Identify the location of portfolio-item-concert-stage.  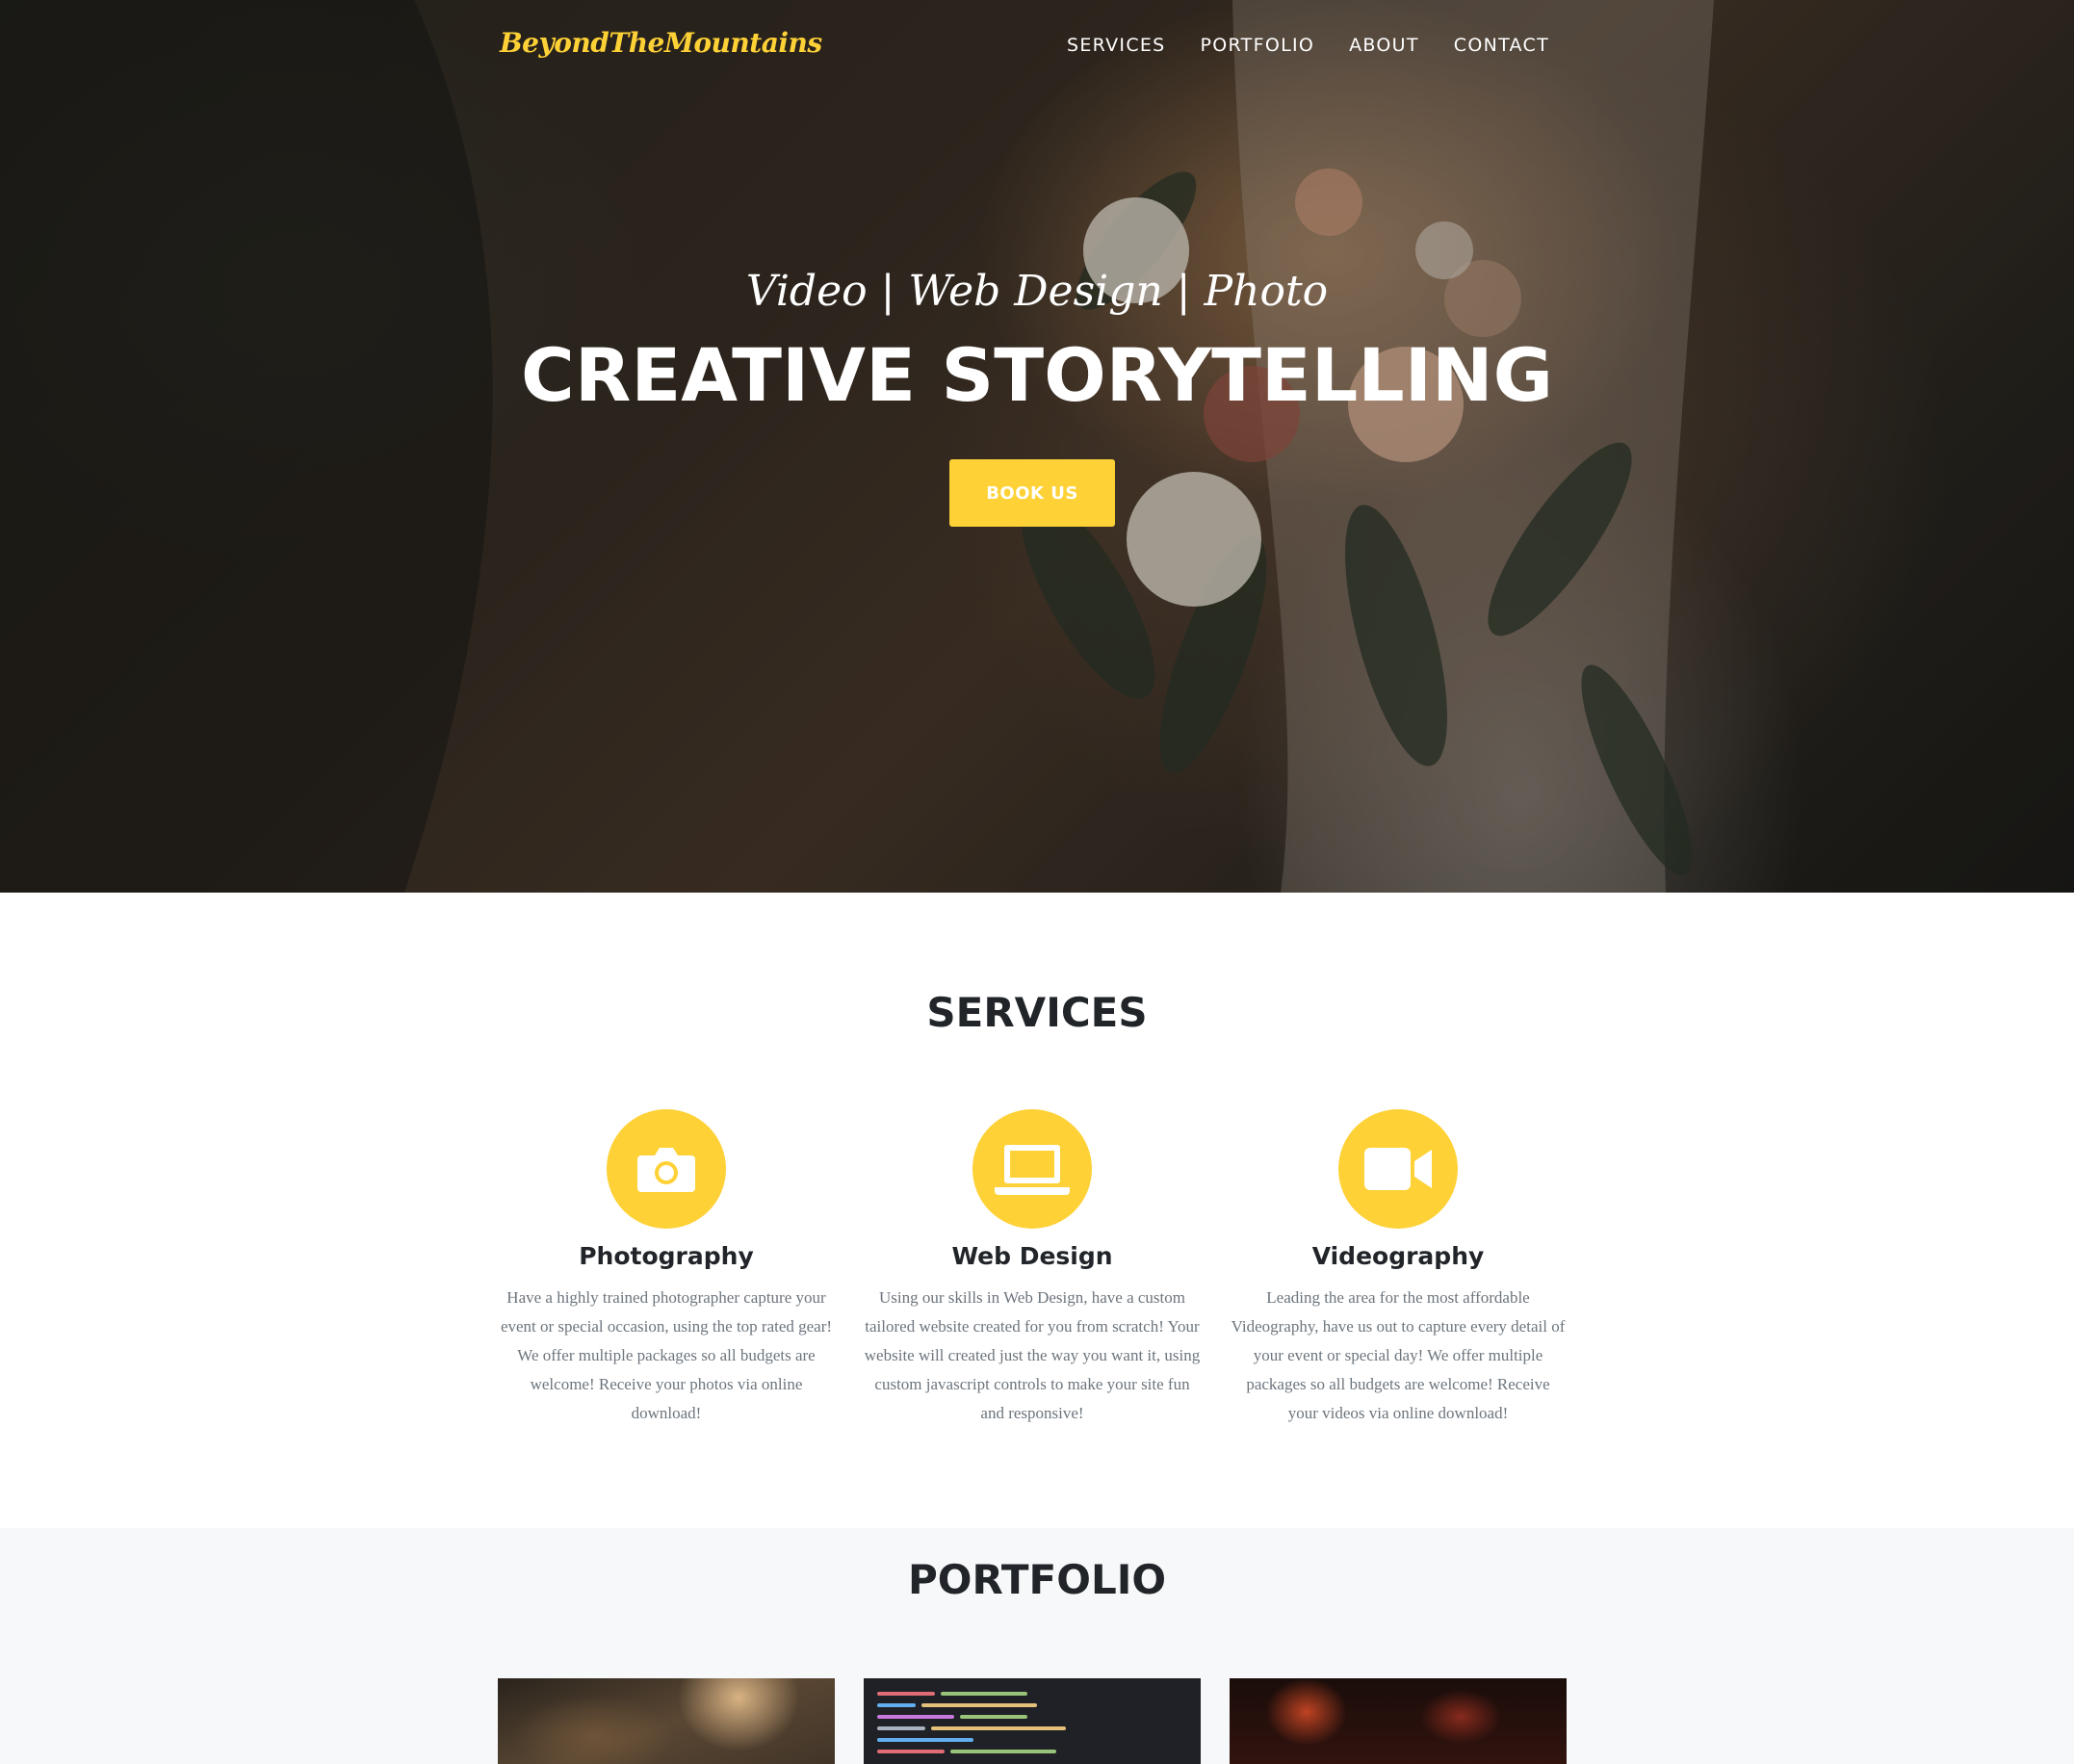
(1399, 1721).